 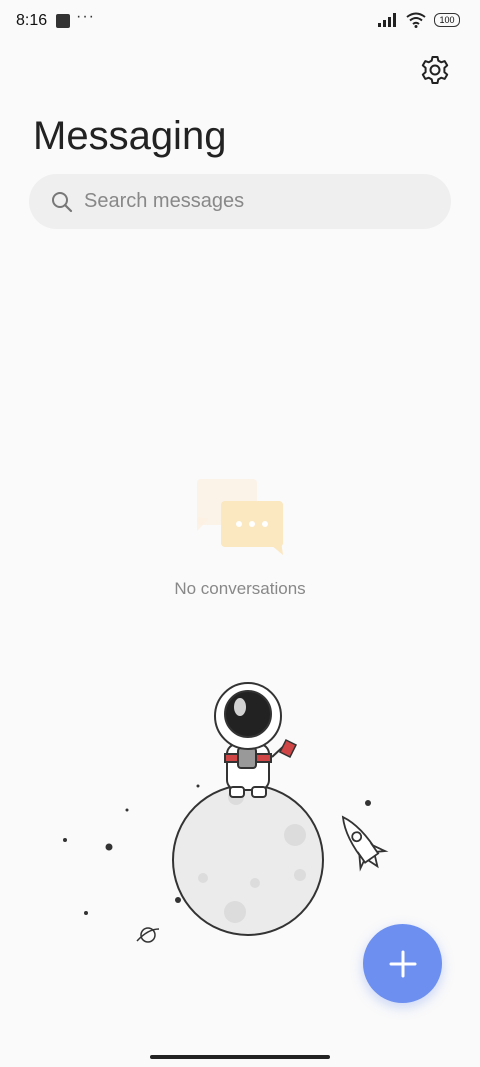 I want to click on empty-state-text: No conversations, so click(x=240, y=588).